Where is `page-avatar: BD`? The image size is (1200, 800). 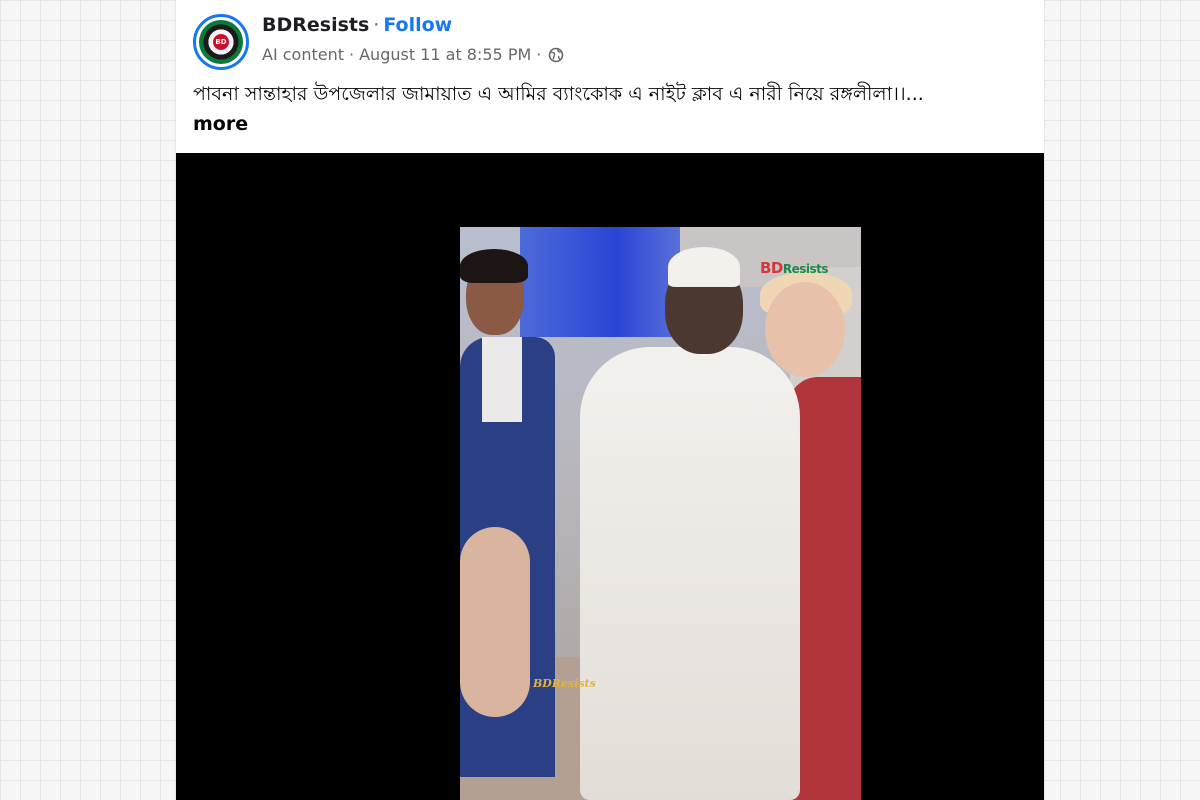 page-avatar: BD is located at coordinates (221, 42).